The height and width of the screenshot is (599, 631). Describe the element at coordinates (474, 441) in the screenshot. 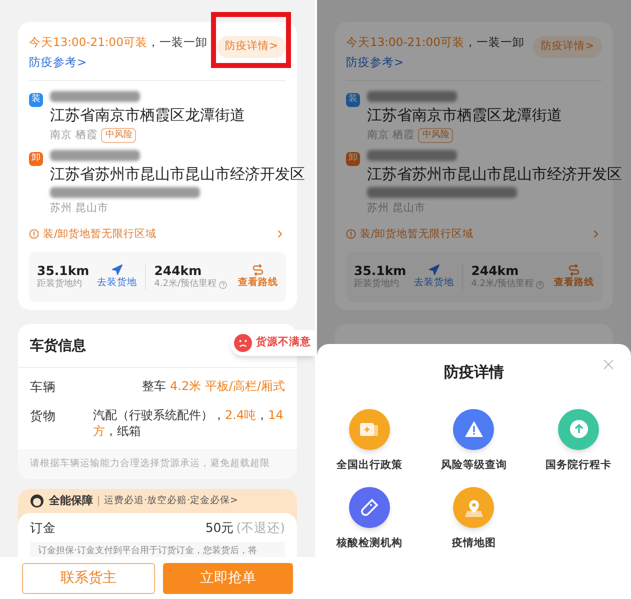

I see `service-item: 风险等级查询` at that location.